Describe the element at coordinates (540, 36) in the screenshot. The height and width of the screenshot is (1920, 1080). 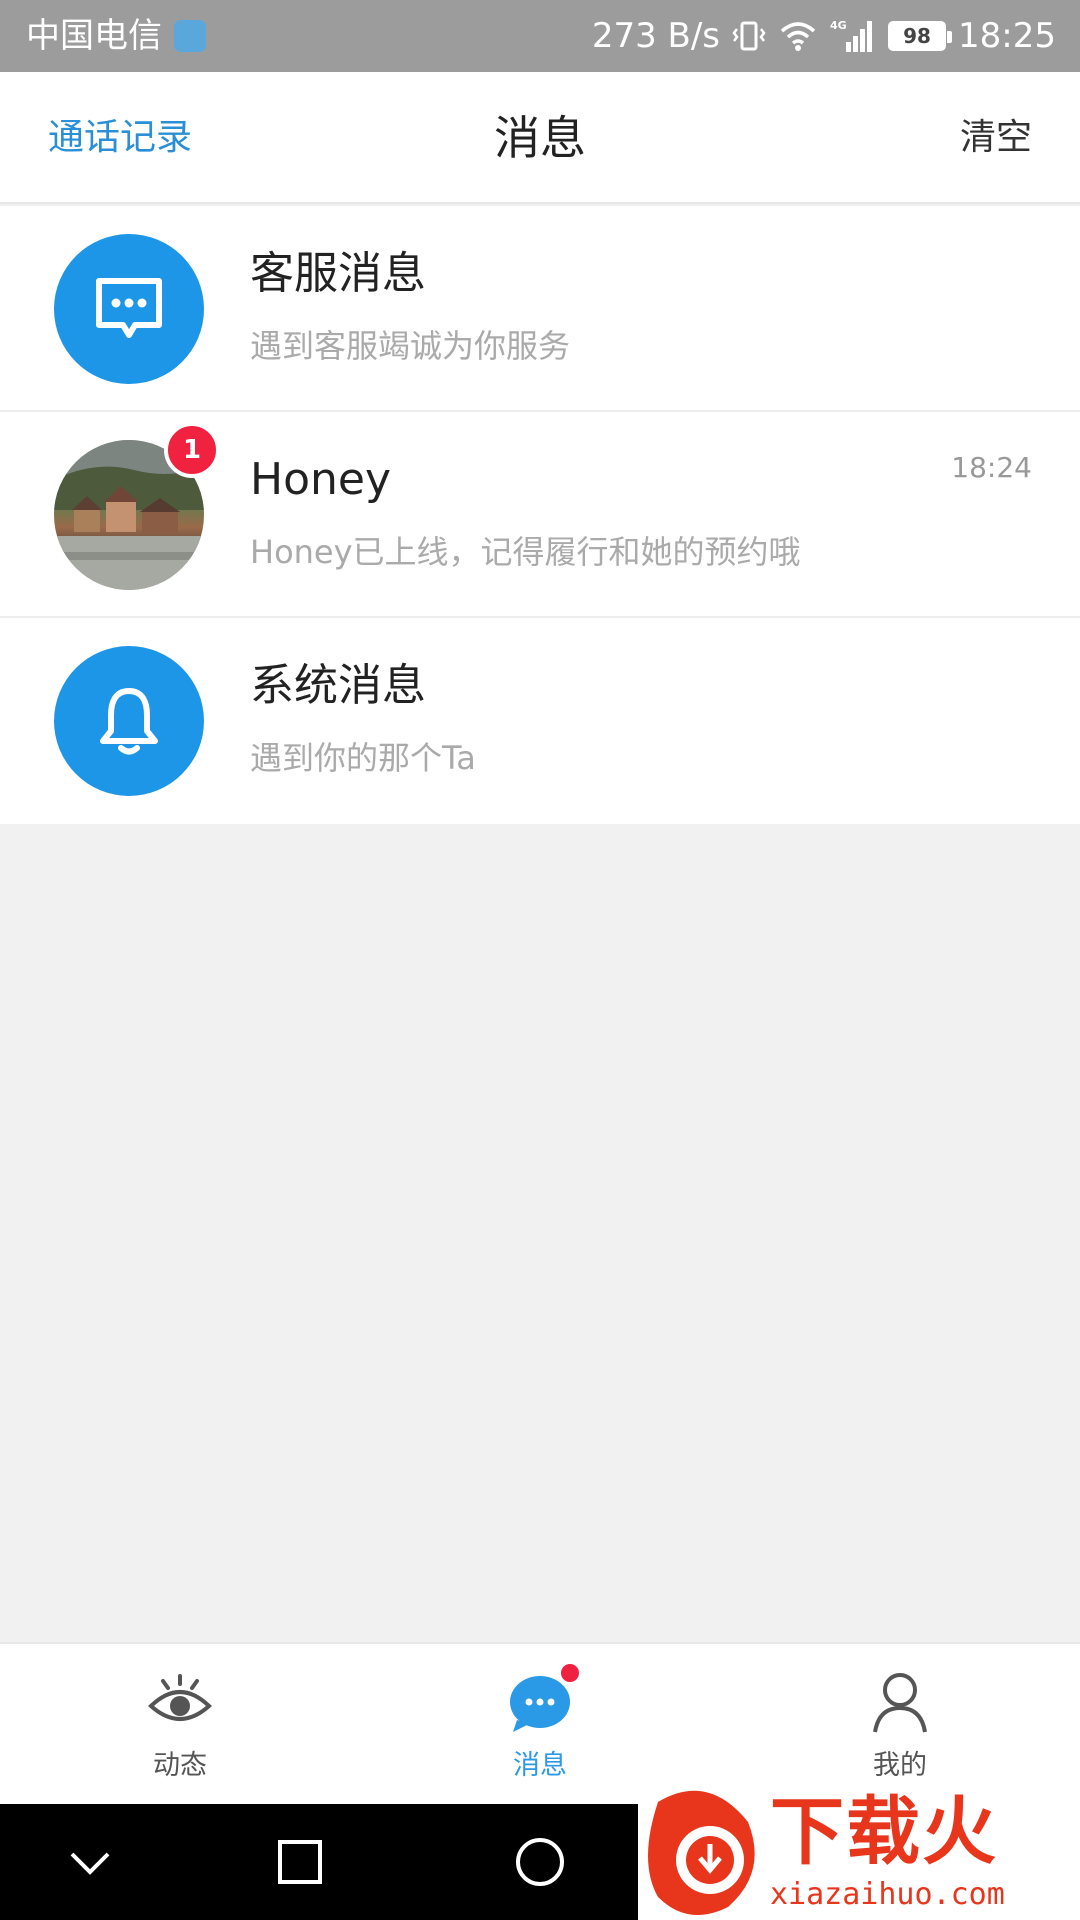
I see `status-bar: 中国电信 273 B/s 4G 98 18:25` at that location.